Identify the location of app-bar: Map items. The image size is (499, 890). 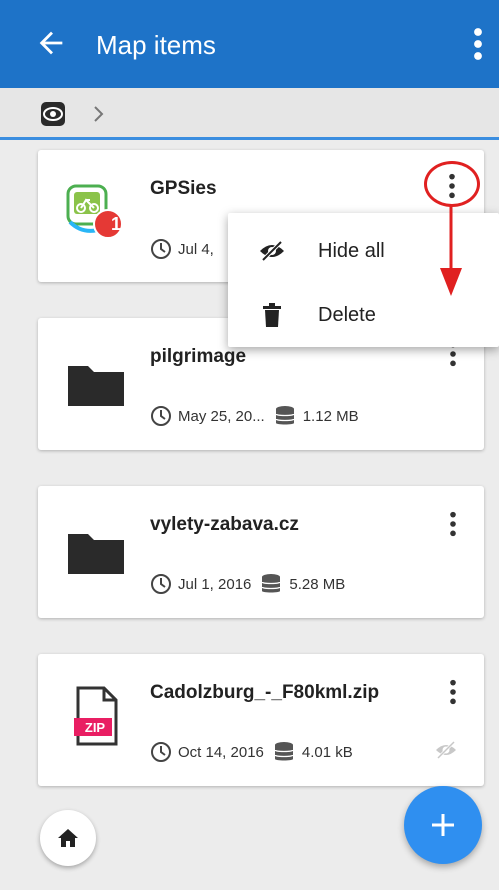
(249, 44).